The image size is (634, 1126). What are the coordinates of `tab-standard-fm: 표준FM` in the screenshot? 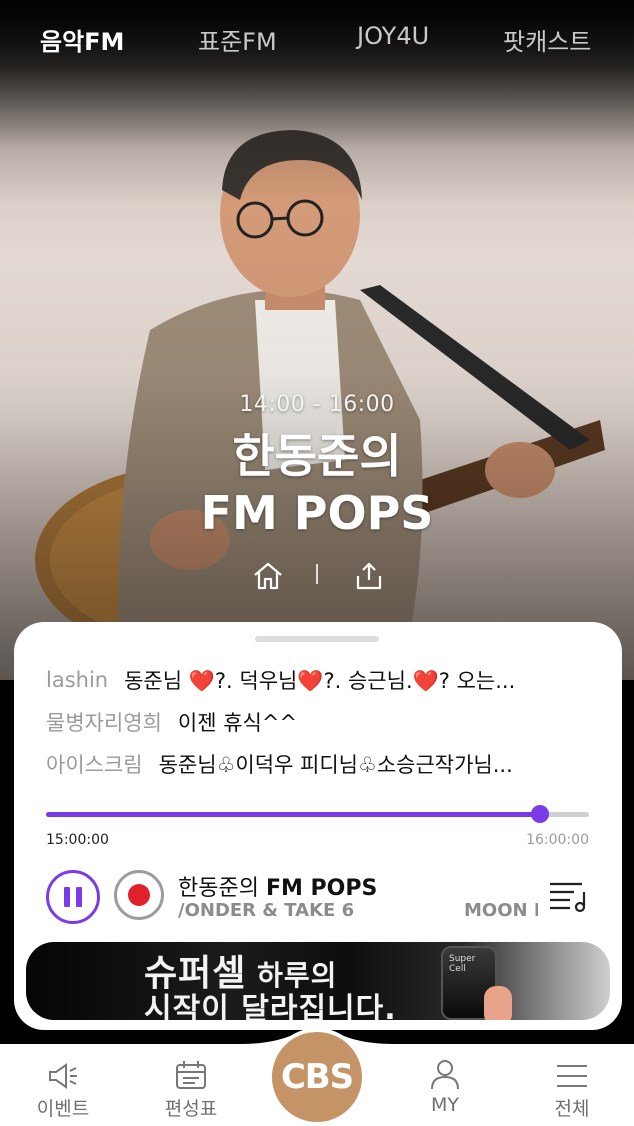 It's located at (237, 39).